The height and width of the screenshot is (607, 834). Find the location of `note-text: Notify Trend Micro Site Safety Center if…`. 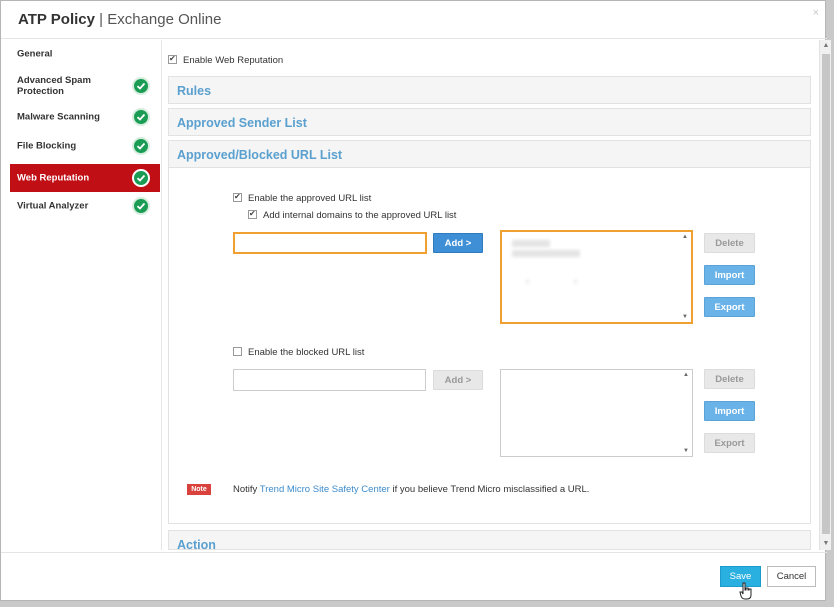

note-text: Notify Trend Micro Site Safety Center if… is located at coordinates (411, 489).